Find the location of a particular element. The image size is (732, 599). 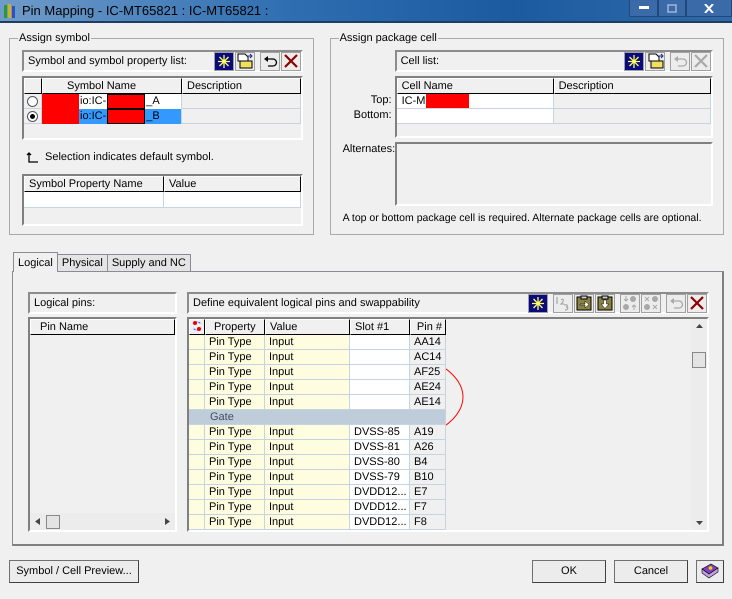

tab: Supply and NC is located at coordinates (148, 263).